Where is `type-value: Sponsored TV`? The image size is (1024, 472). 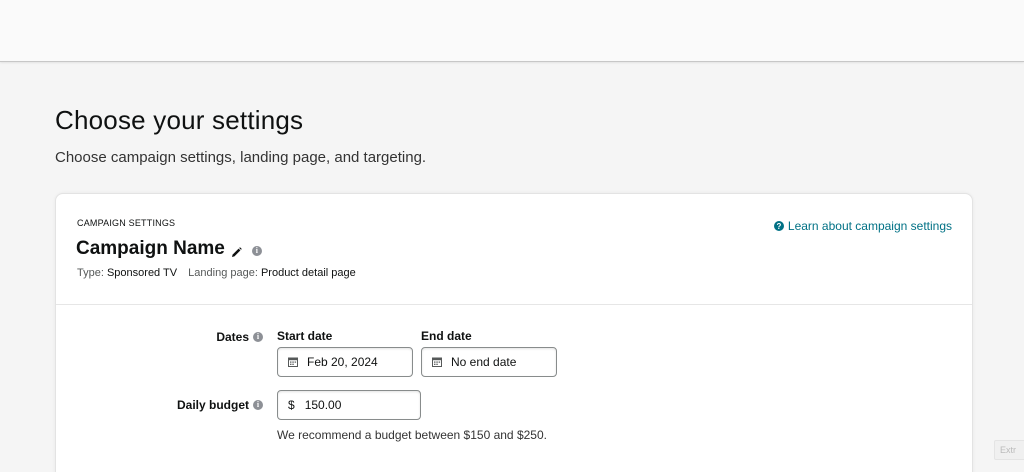
type-value: Sponsored TV is located at coordinates (142, 273).